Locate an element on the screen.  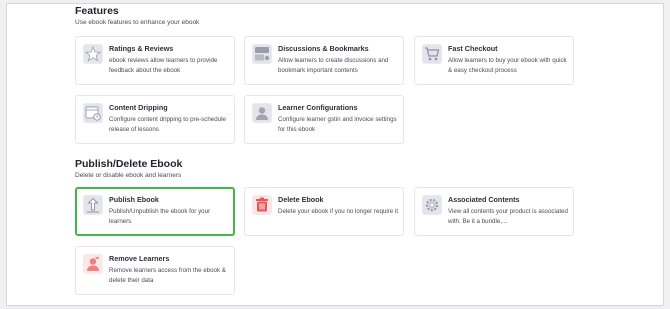
calendar-clock-icon is located at coordinates (93, 113).